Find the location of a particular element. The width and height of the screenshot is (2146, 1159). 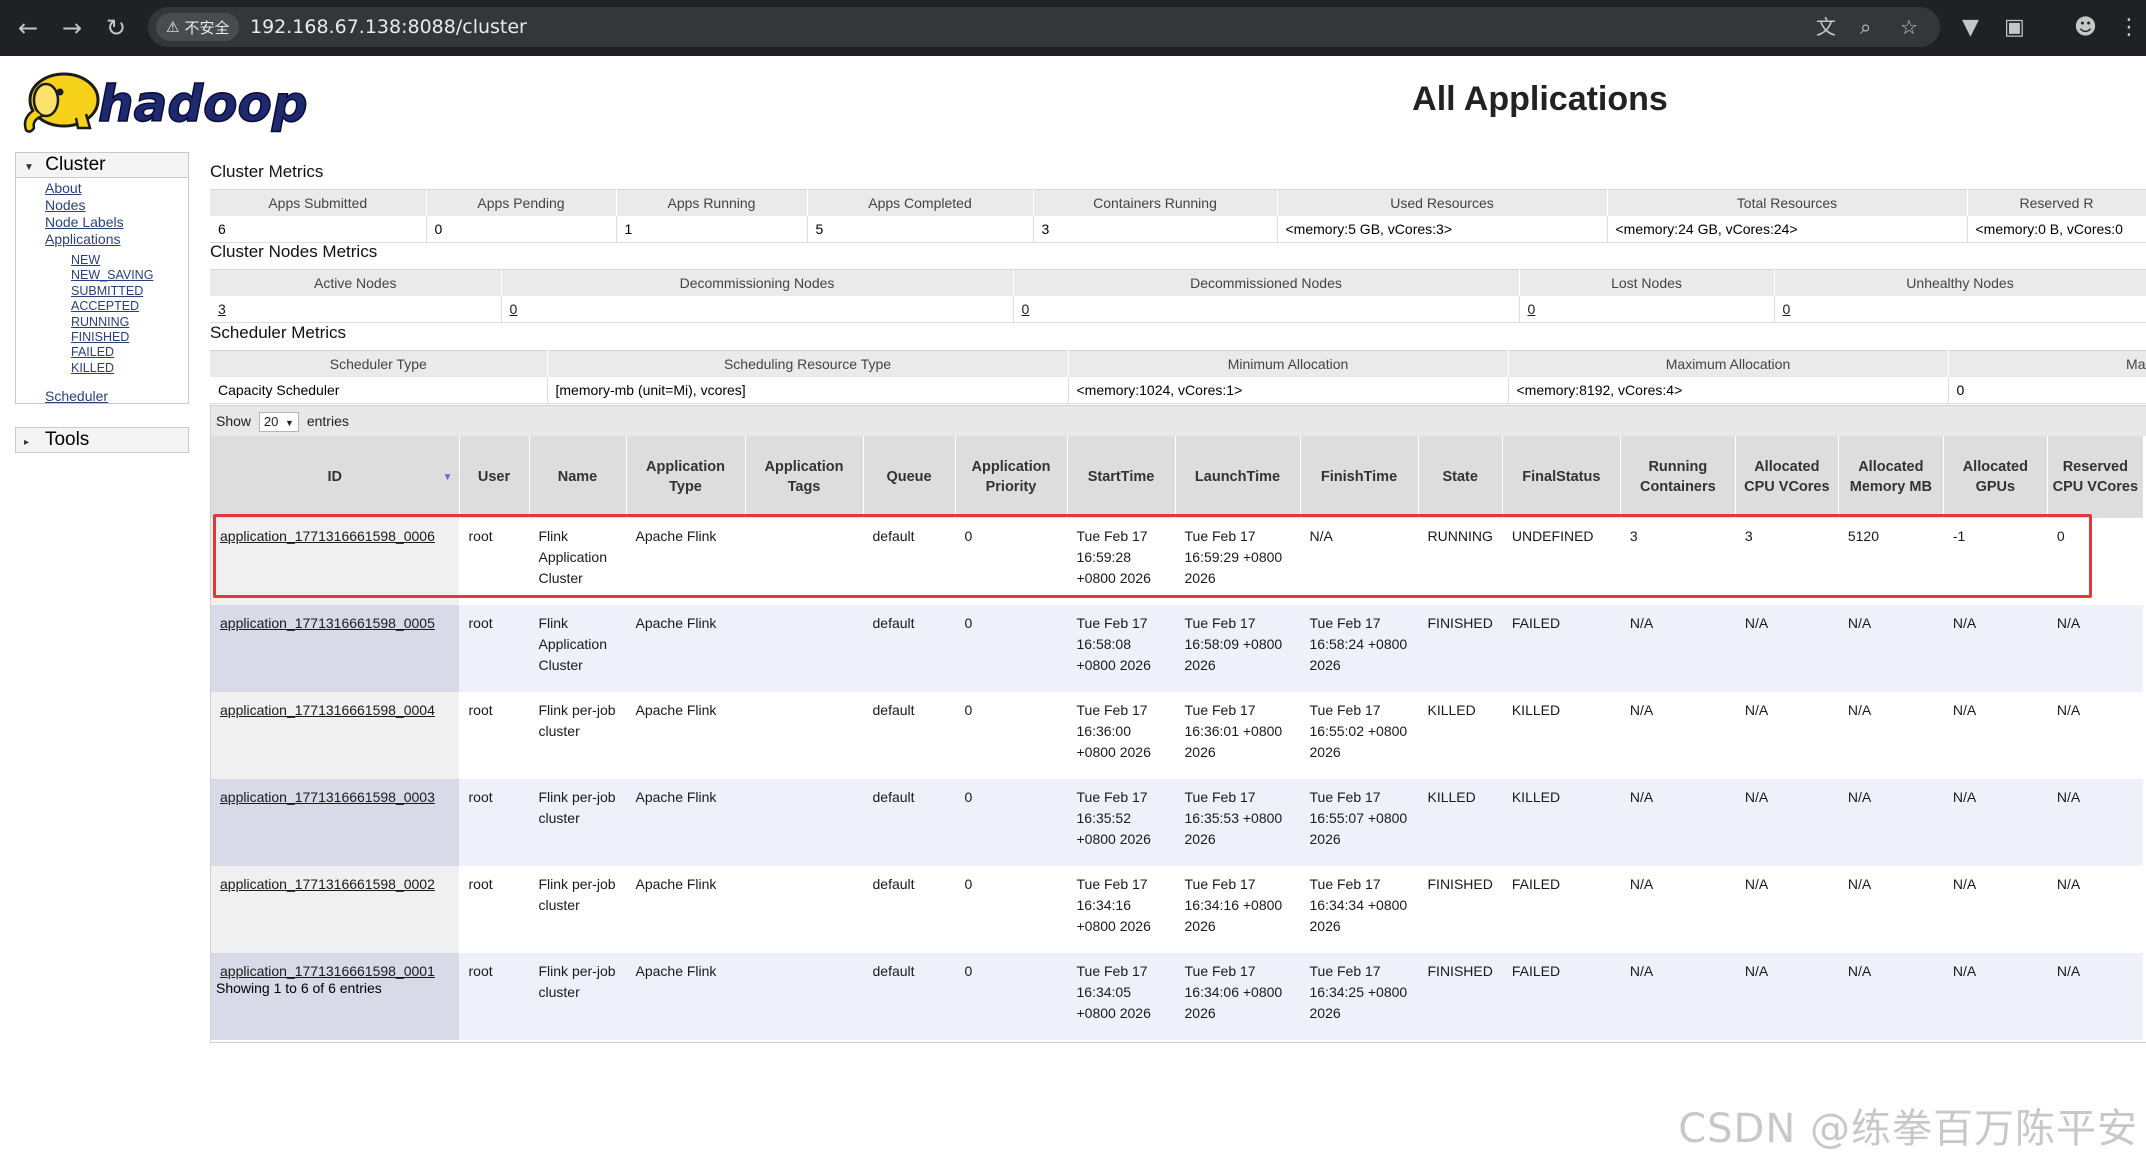

expand-triangle-icon: ▸ is located at coordinates (27, 442).